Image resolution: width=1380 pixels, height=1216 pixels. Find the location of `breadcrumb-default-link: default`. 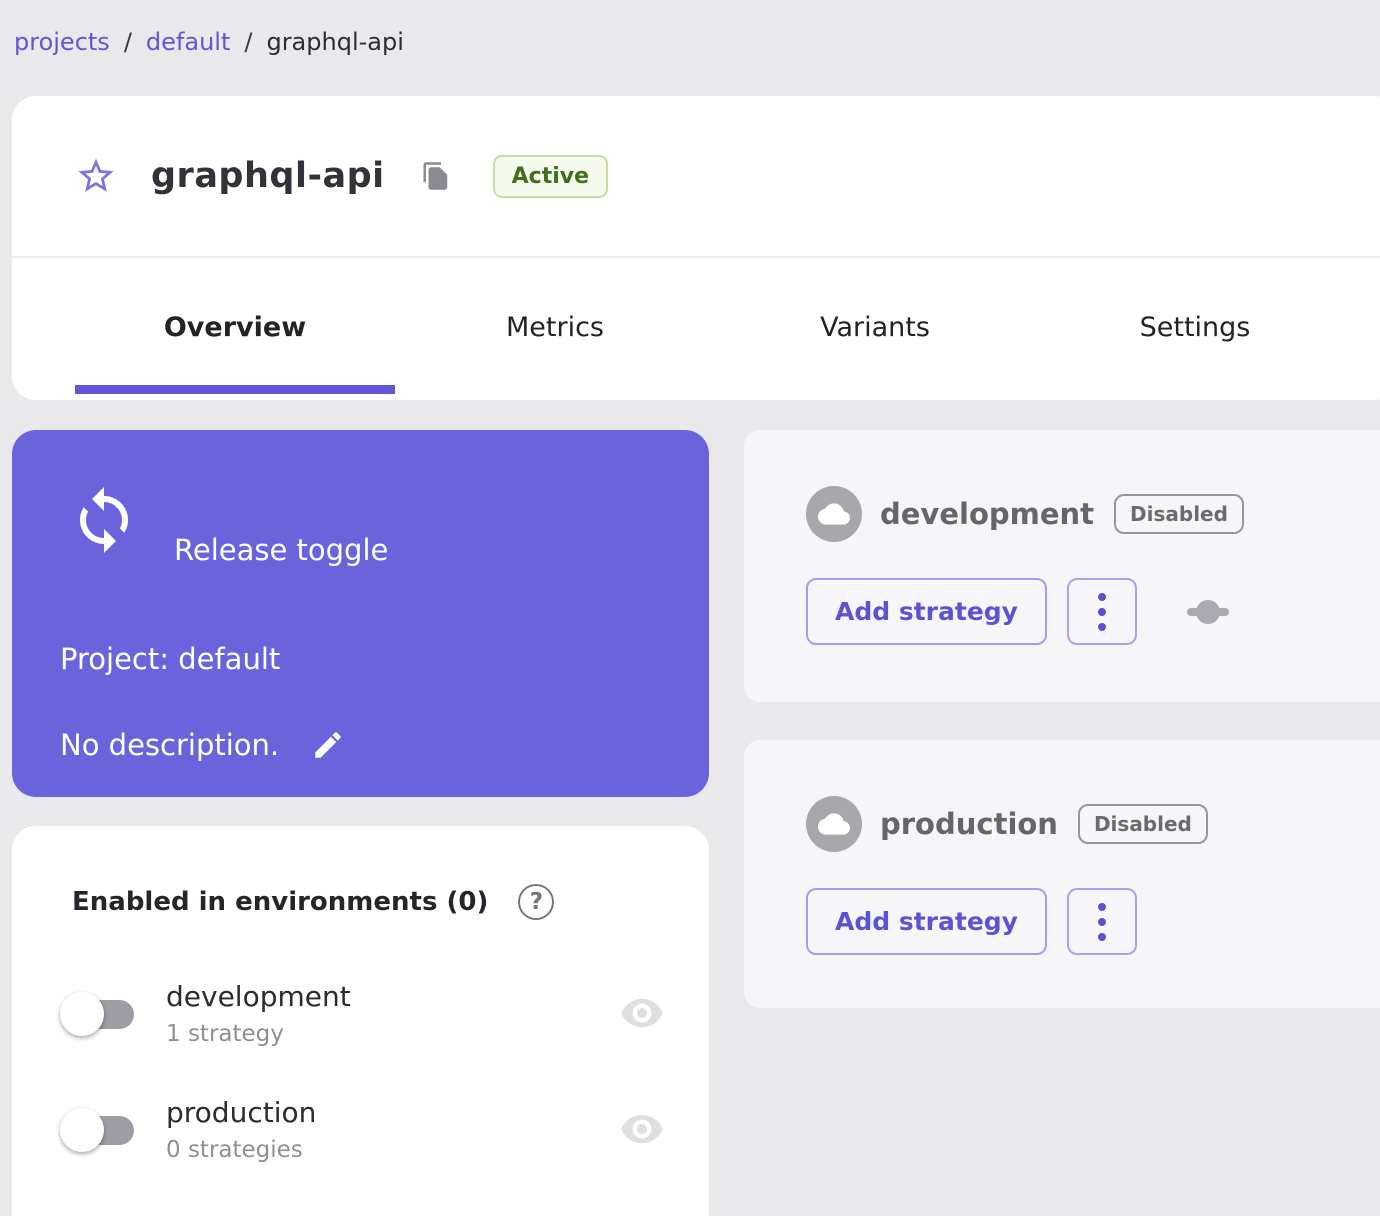

breadcrumb-default-link: default is located at coordinates (188, 42).